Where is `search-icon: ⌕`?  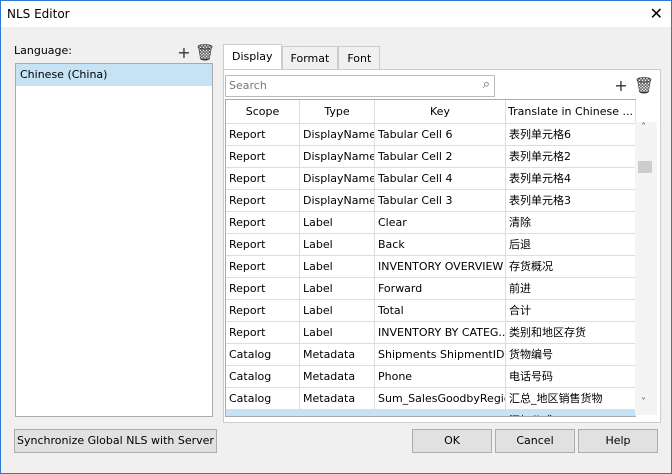 search-icon: ⌕ is located at coordinates (486, 84).